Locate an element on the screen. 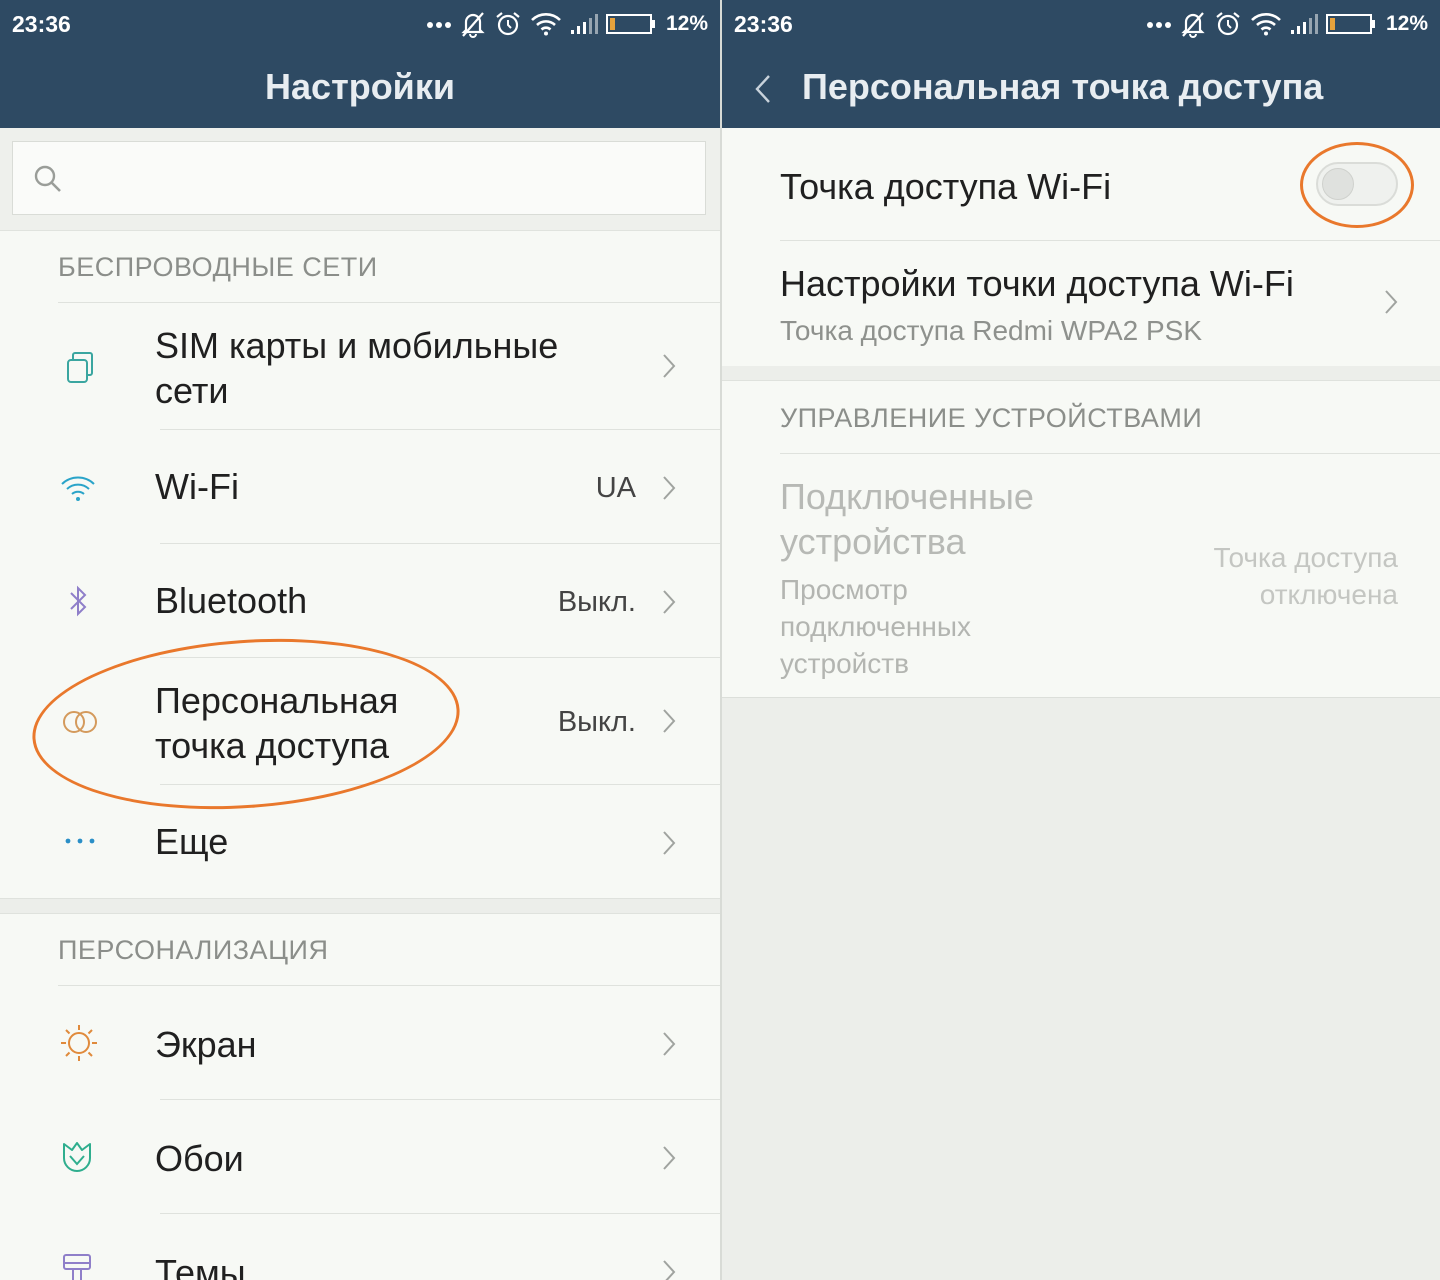 This screenshot has height=1280, width=1440. hotspot-label-line1: Персональная is located at coordinates (277, 700).